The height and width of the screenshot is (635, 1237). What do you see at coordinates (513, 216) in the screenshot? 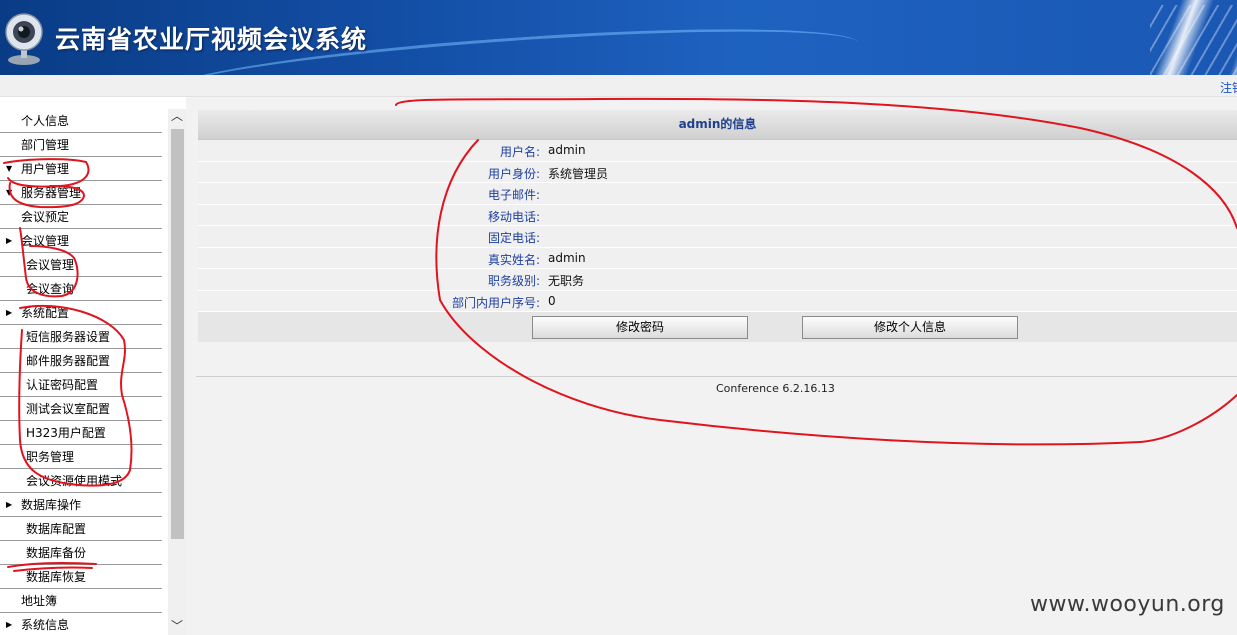
I see `field-label: 移动电话:` at bounding box center [513, 216].